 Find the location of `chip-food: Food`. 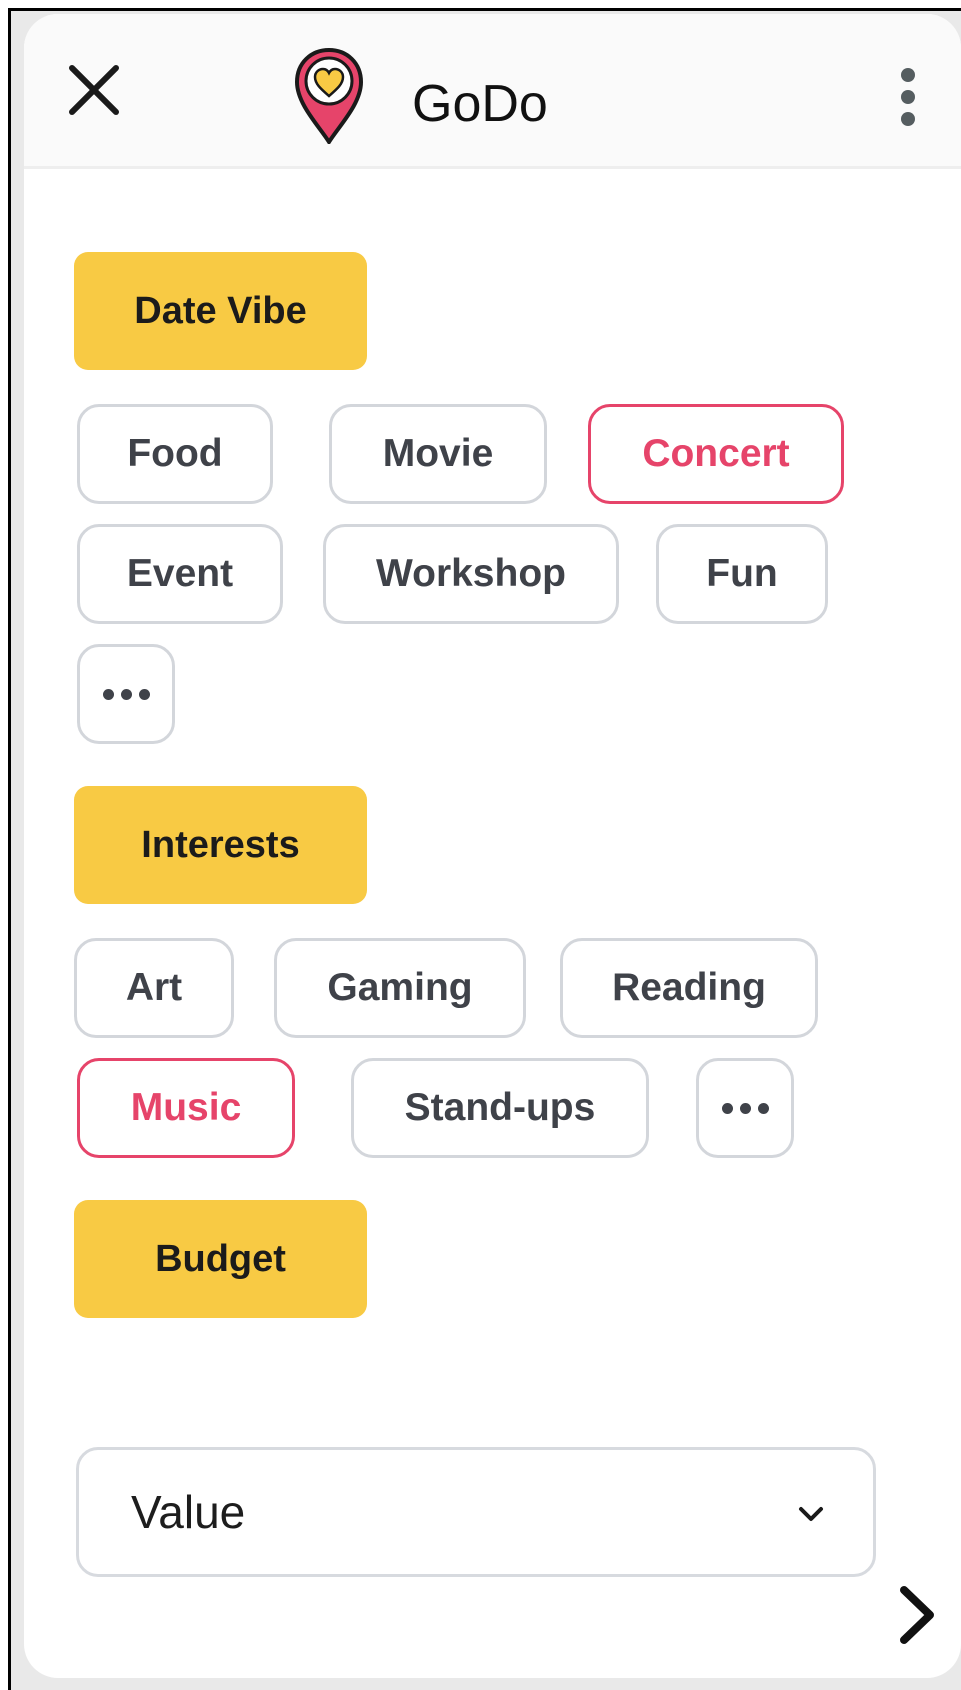

chip-food: Food is located at coordinates (175, 454).